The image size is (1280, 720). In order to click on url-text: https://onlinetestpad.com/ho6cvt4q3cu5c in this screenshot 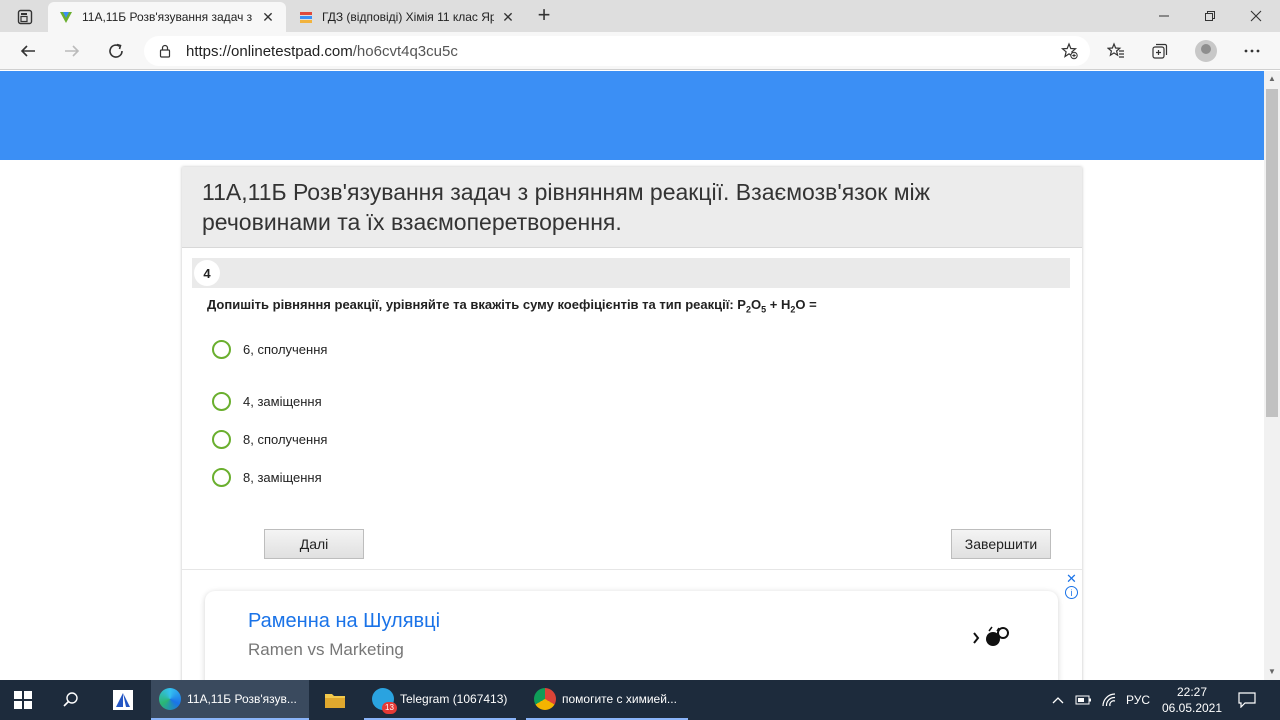, I will do `click(322, 51)`.